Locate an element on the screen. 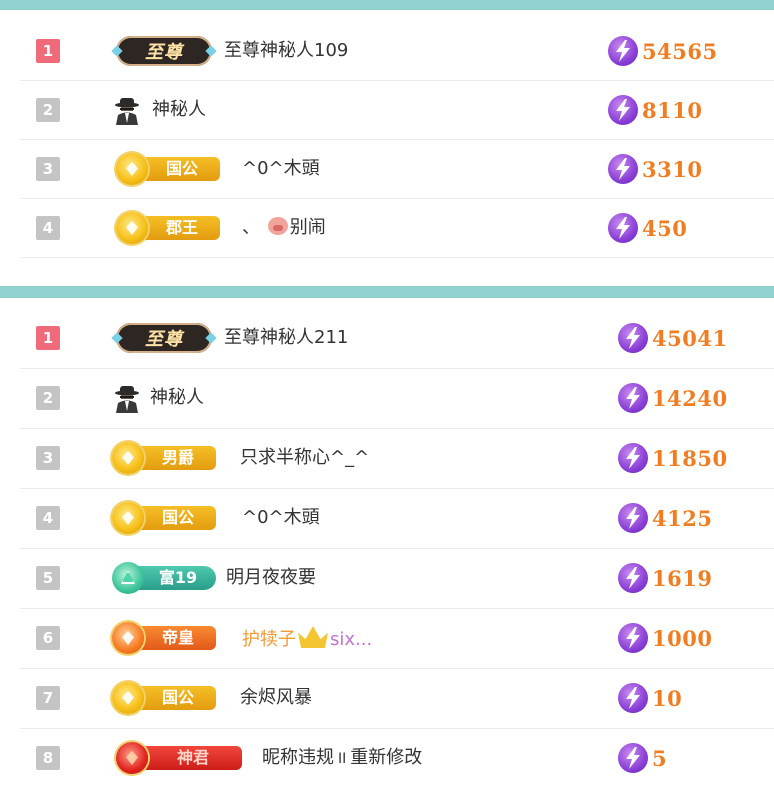 Image resolution: width=774 pixels, height=788 pixels. list-item: 4 郡王 、 别闹 450 is located at coordinates (397, 228).